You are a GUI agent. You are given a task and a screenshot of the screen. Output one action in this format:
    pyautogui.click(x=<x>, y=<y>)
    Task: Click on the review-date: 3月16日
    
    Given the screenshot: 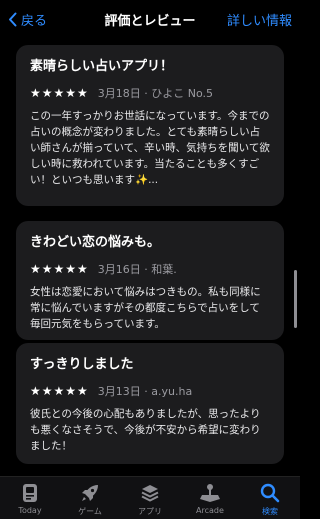 What is the action you would take?
    pyautogui.click(x=119, y=269)
    